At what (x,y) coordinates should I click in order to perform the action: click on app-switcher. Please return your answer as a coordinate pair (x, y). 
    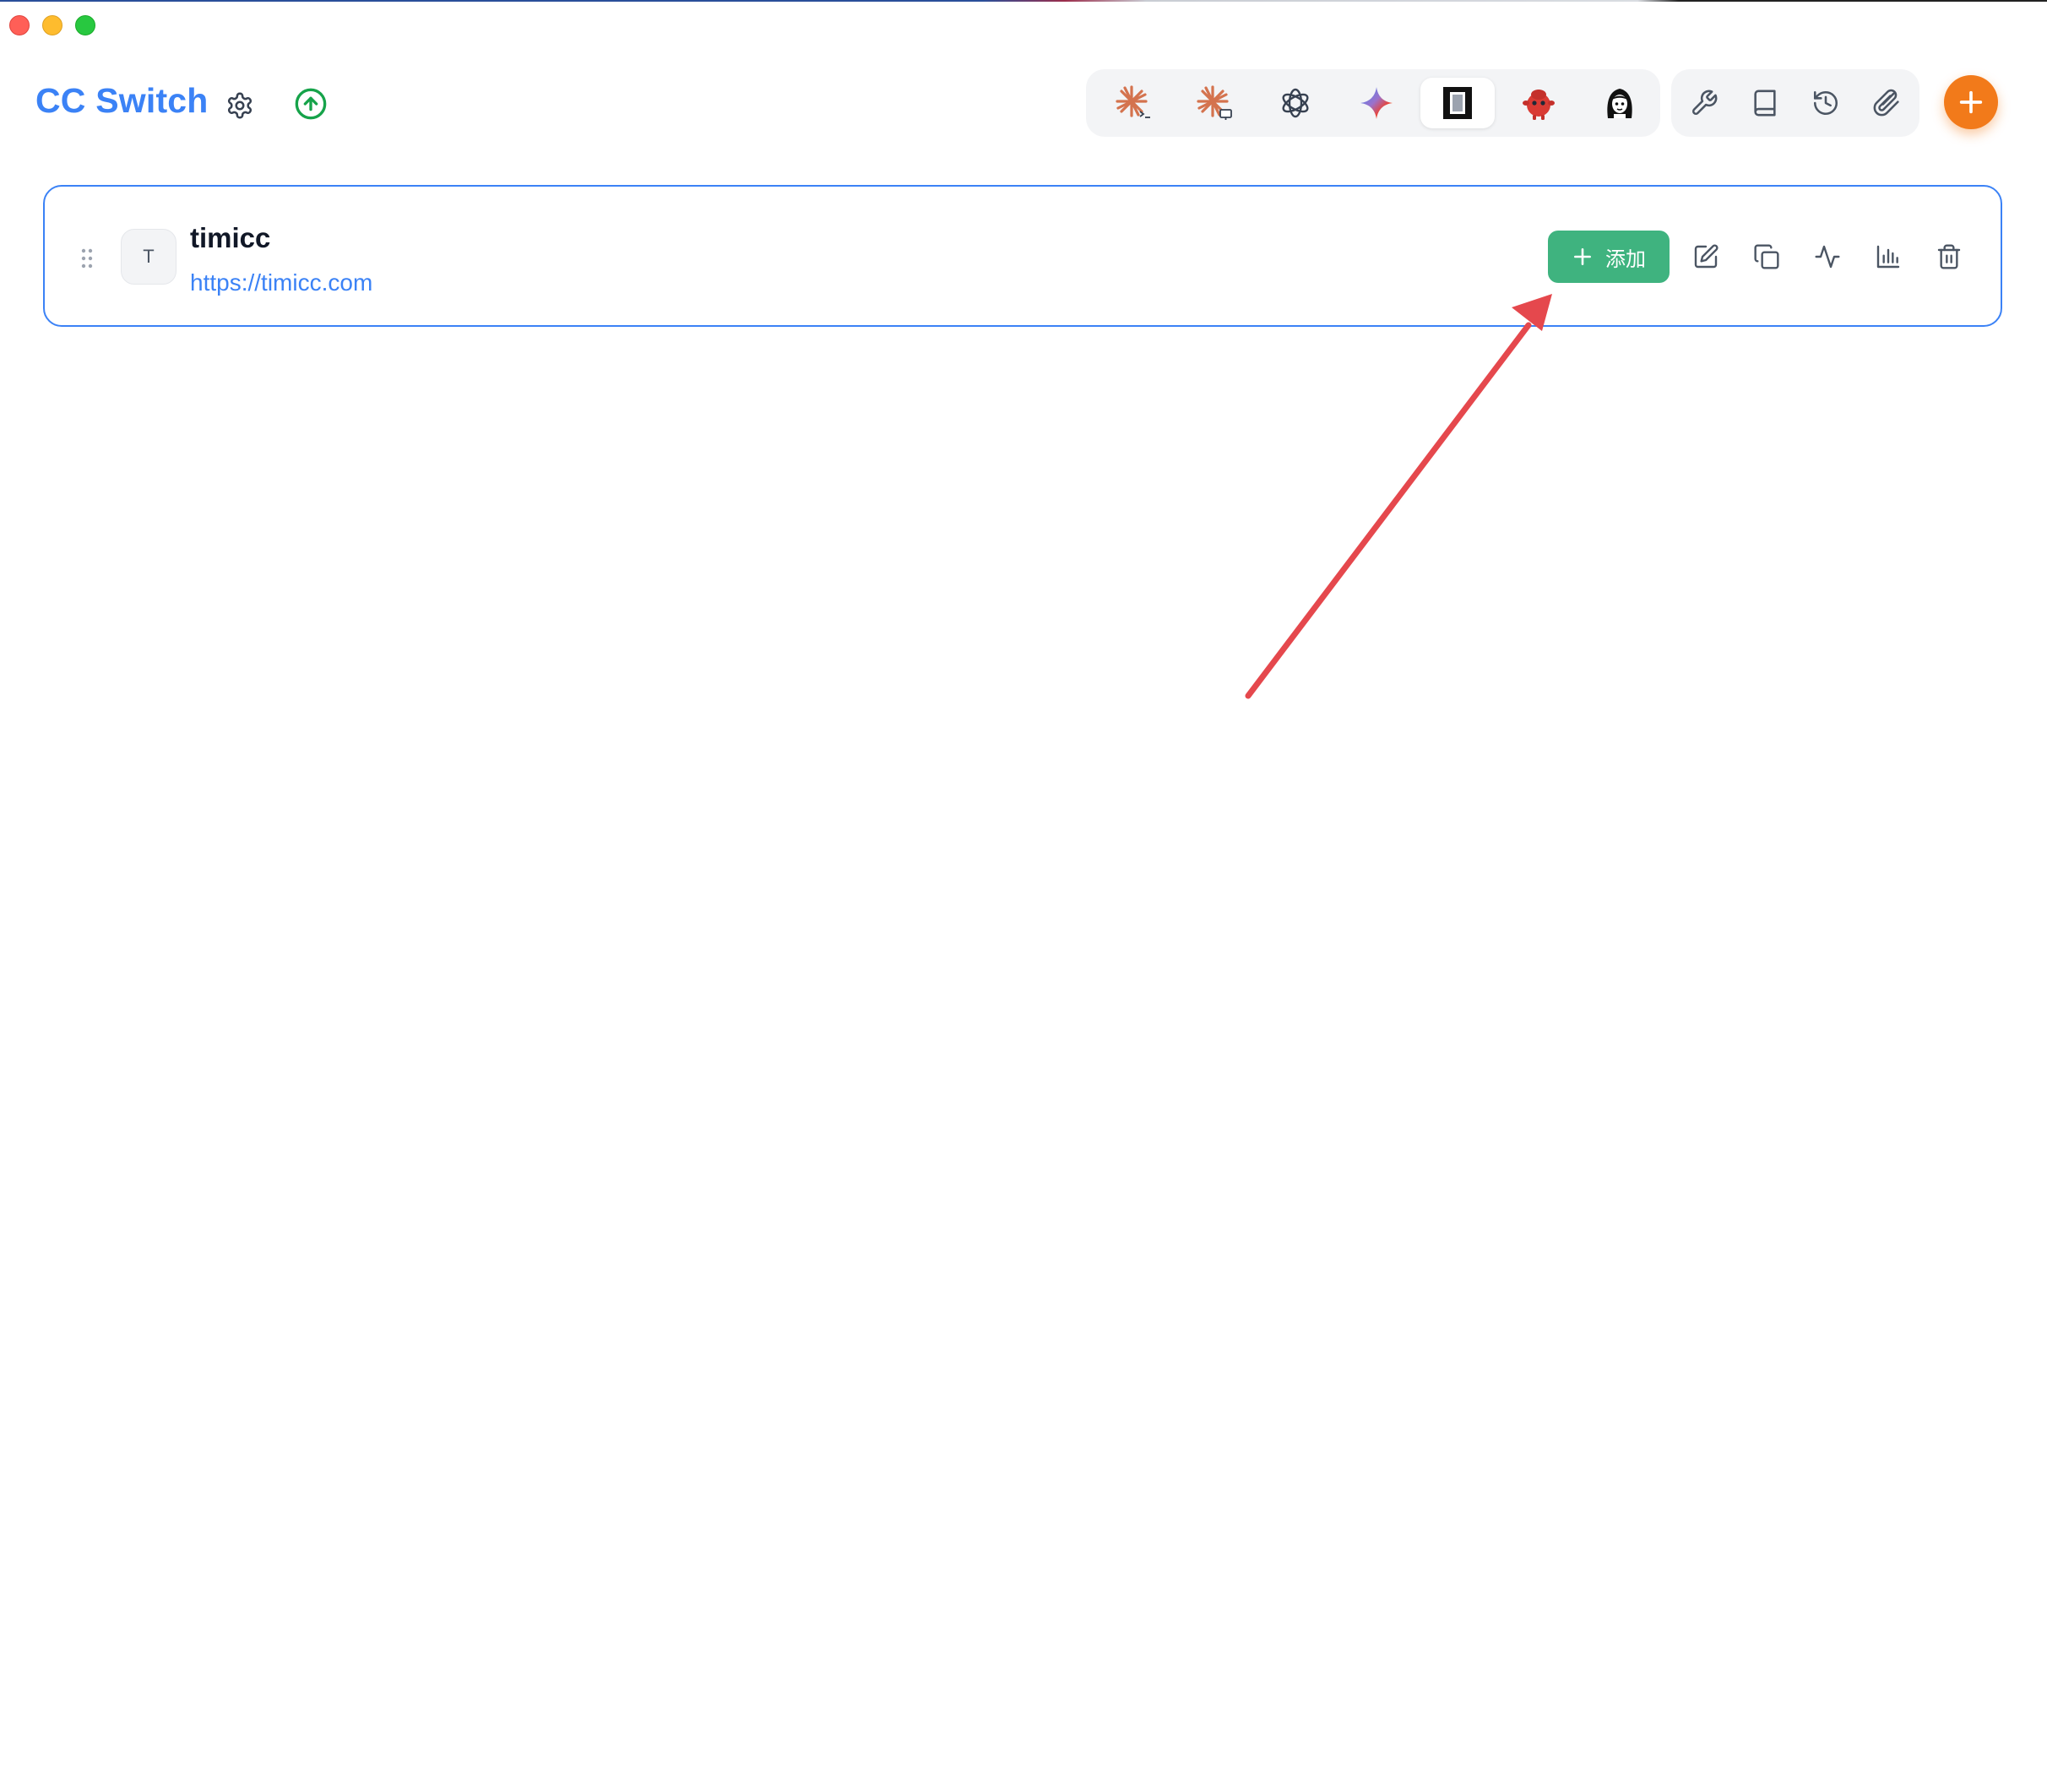
    Looking at the image, I should click on (1373, 103).